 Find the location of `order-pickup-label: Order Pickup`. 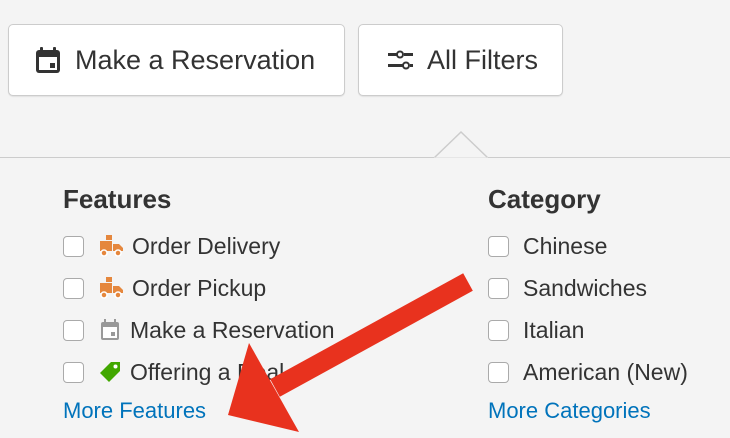

order-pickup-label: Order Pickup is located at coordinates (199, 287).